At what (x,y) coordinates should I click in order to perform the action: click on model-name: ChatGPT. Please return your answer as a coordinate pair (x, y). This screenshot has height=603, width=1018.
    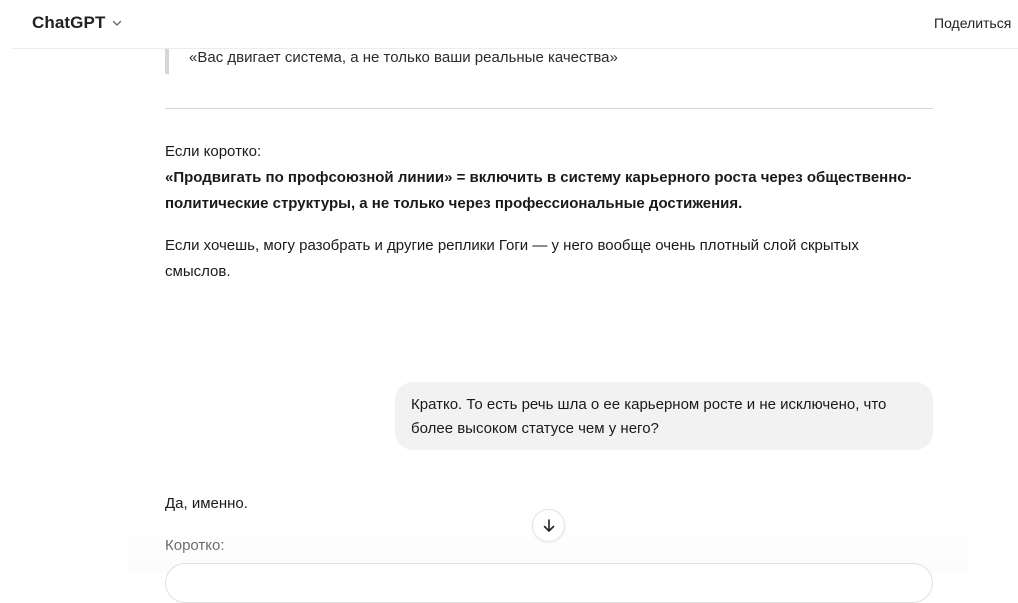
    Looking at the image, I should click on (69, 22).